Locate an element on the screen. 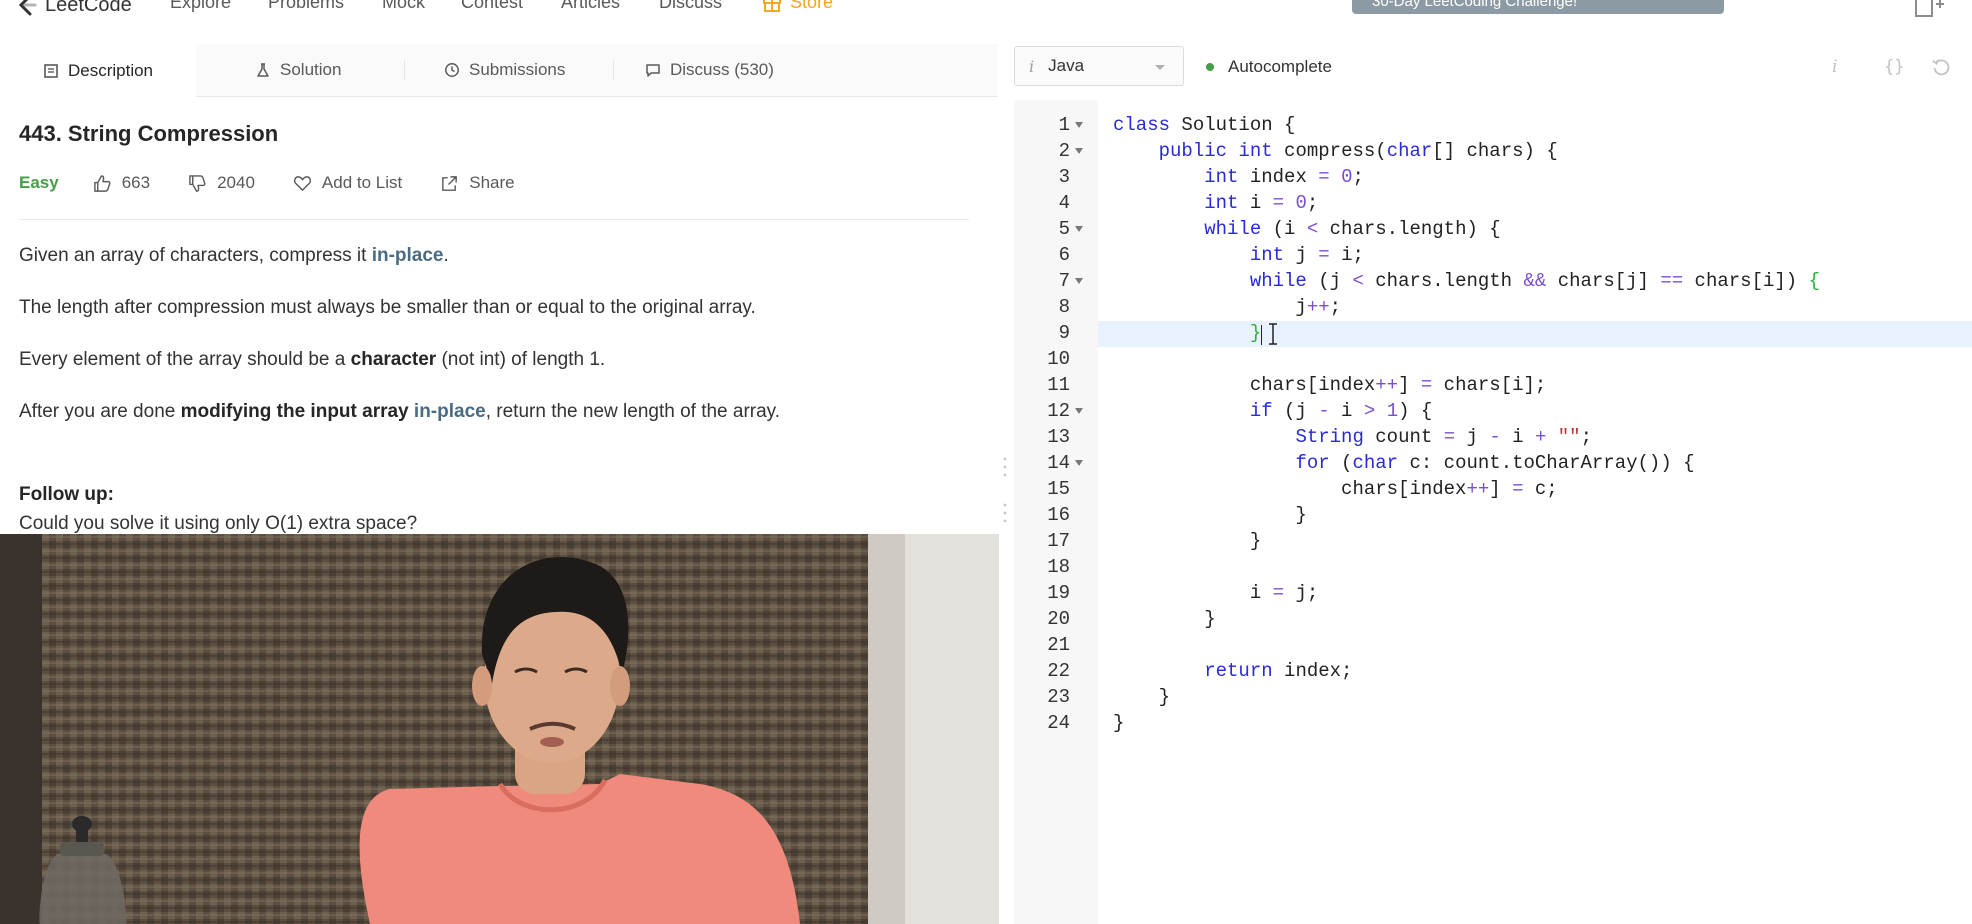 The image size is (1972, 924). code-line: int i = 0; is located at coordinates (1261, 203).